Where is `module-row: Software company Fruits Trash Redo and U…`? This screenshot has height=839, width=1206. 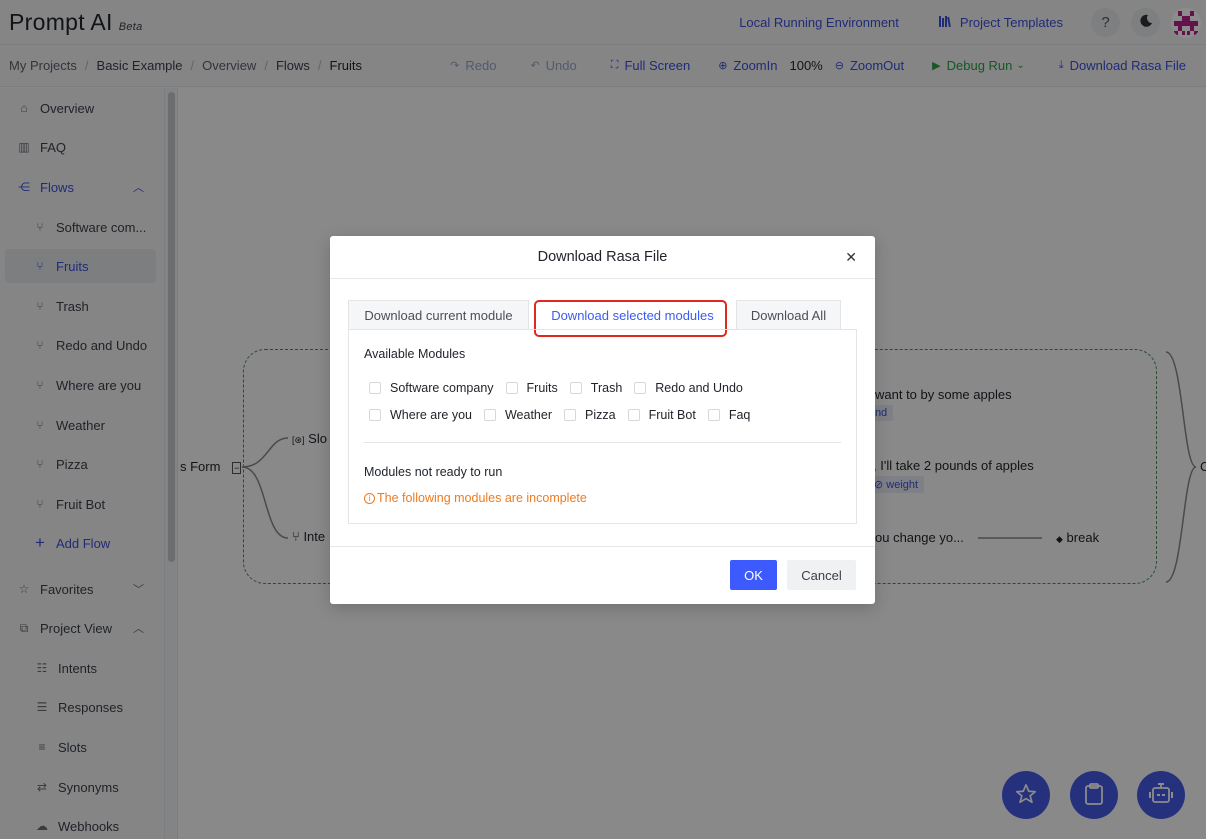
module-row: Software company Fruits Trash Redo and U… is located at coordinates (562, 388).